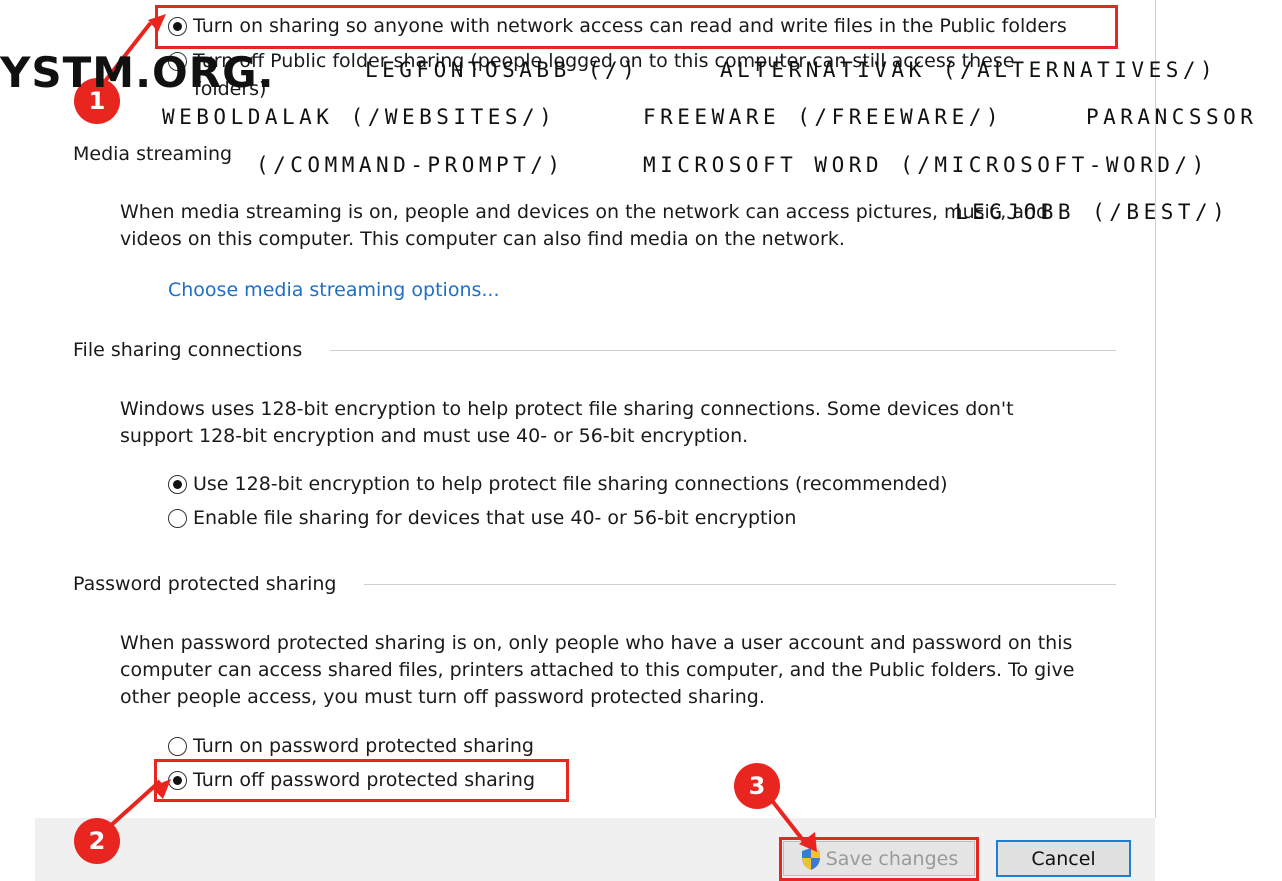 This screenshot has width=1282, height=881. I want to click on step2-number: 2, so click(97, 841).